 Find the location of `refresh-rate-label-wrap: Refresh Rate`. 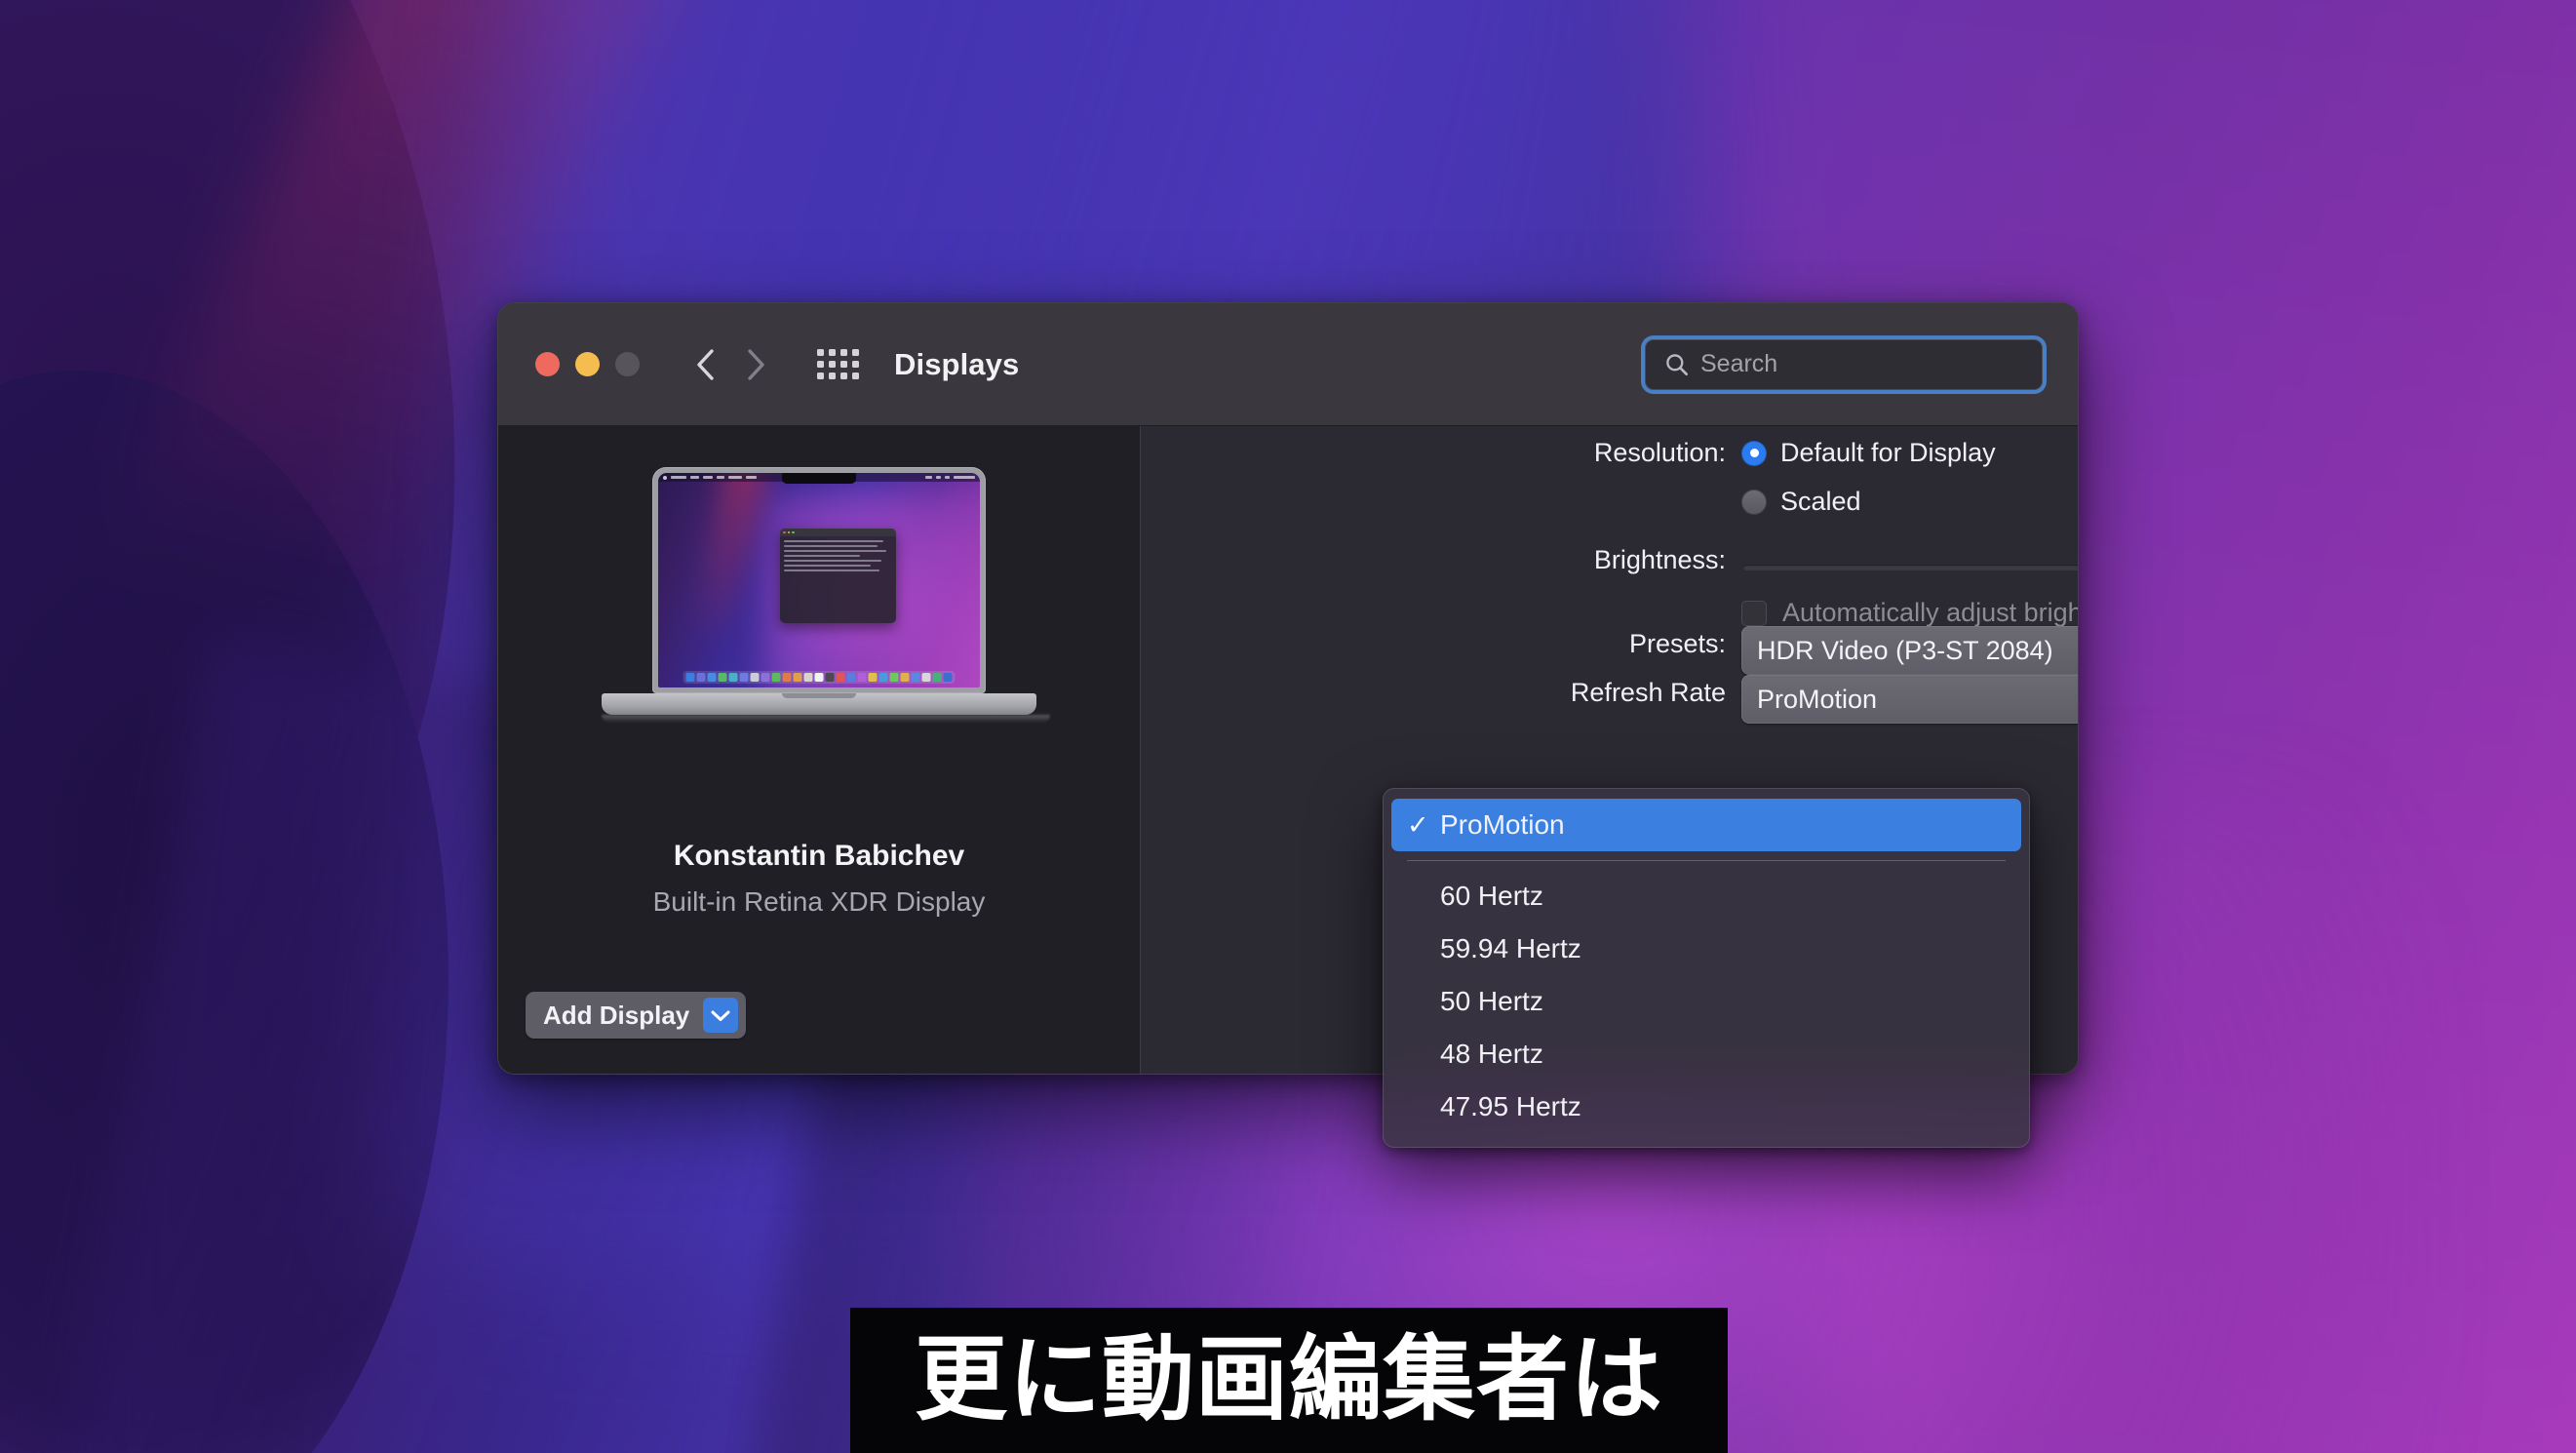

refresh-rate-label-wrap: Refresh Rate is located at coordinates (1433, 693).